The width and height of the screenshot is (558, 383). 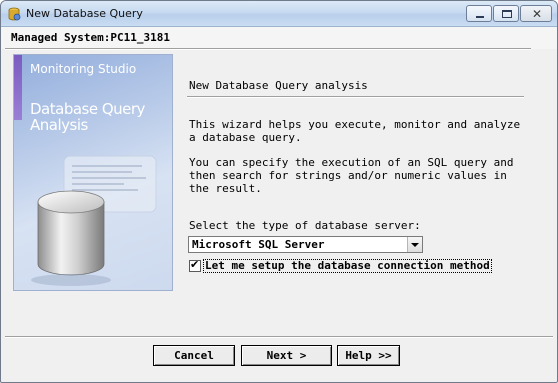 I want to click on wizard-heading: New Database Query analysis, so click(x=278, y=85).